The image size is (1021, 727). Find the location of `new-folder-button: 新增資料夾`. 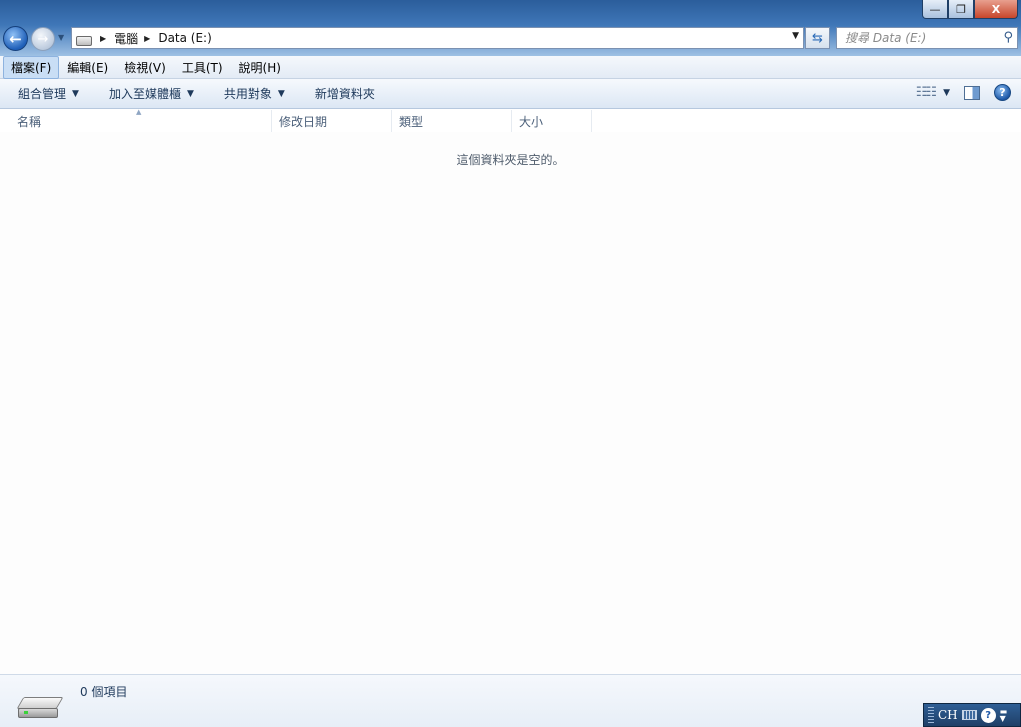

new-folder-button: 新增資料夾 is located at coordinates (345, 93).